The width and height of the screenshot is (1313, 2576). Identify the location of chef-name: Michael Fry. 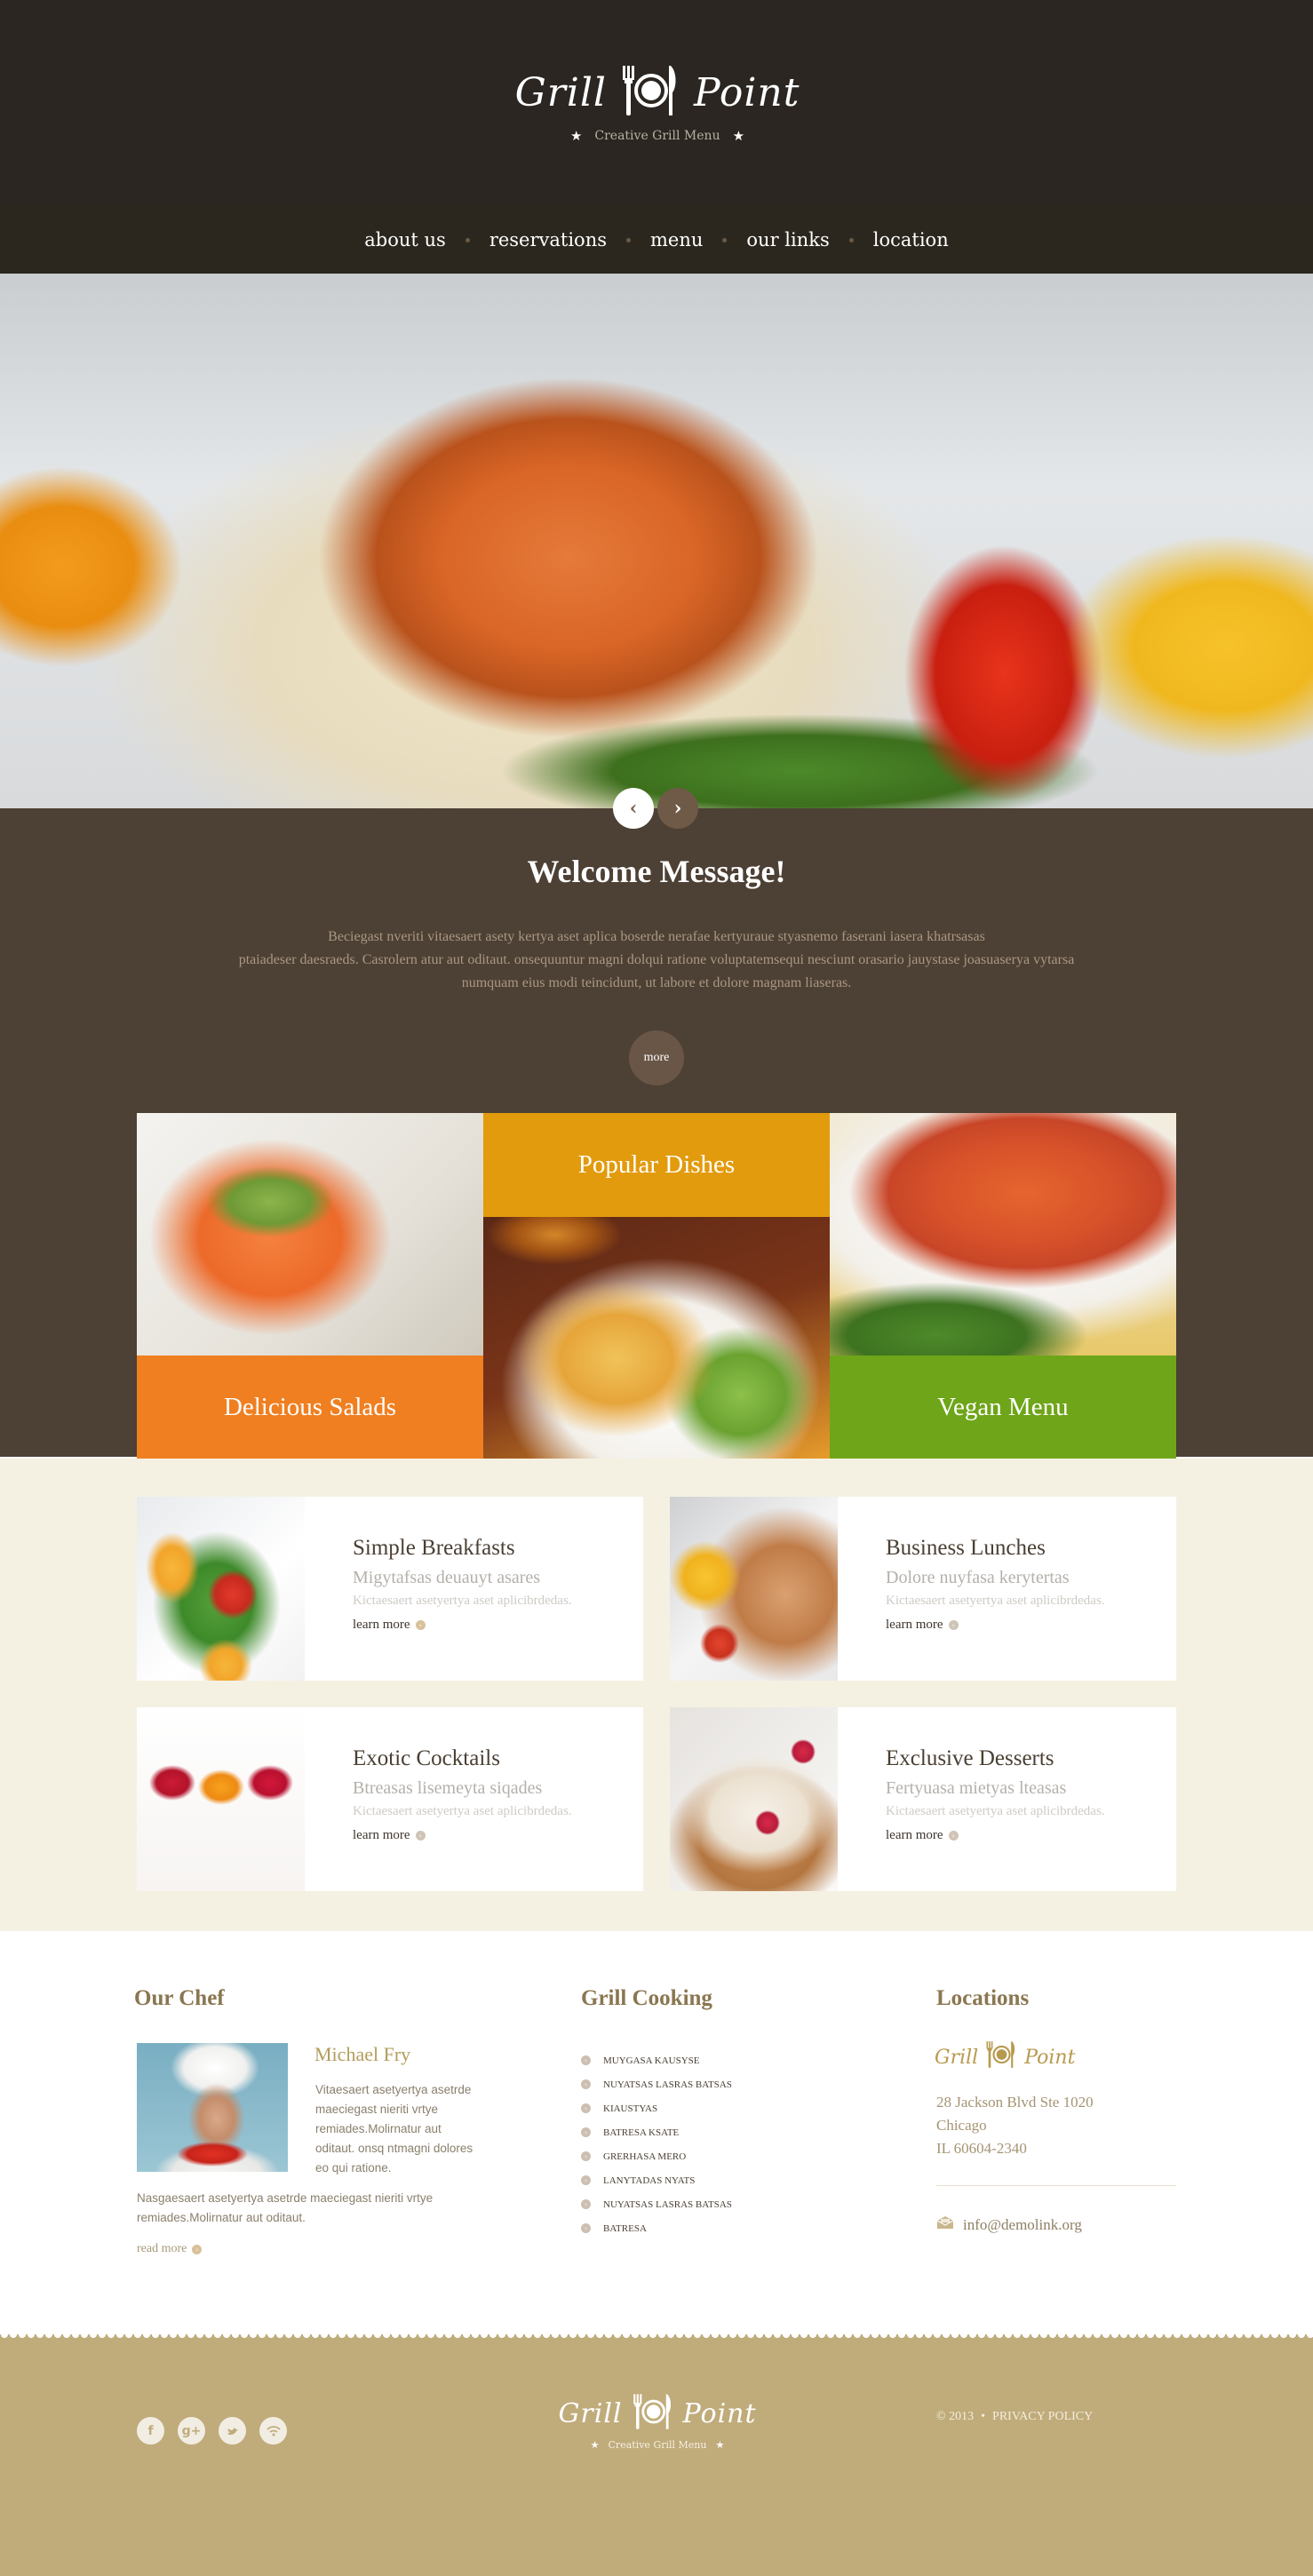
(362, 2054).